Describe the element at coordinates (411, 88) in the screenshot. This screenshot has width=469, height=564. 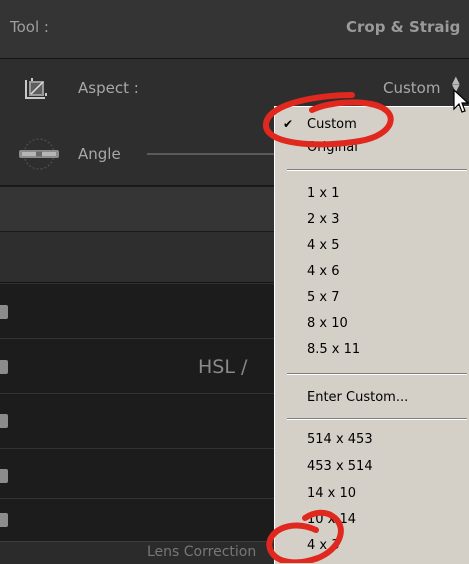
I see `aspect-select: Custom` at that location.